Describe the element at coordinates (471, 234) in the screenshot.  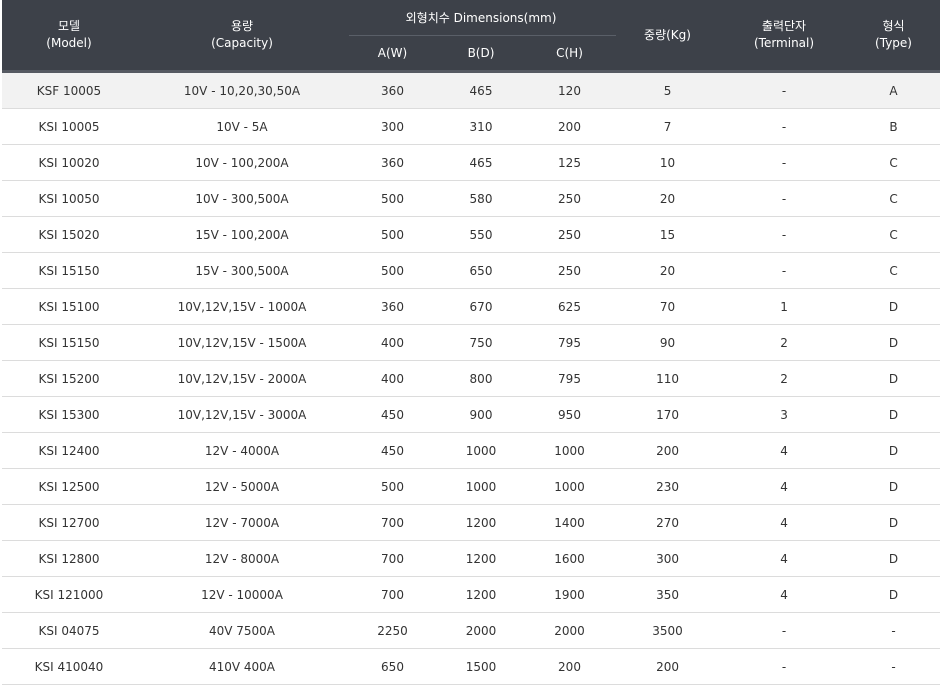
I see `table-row: KSI 15020 15V - 100,200A 500 550 250 15- C` at that location.